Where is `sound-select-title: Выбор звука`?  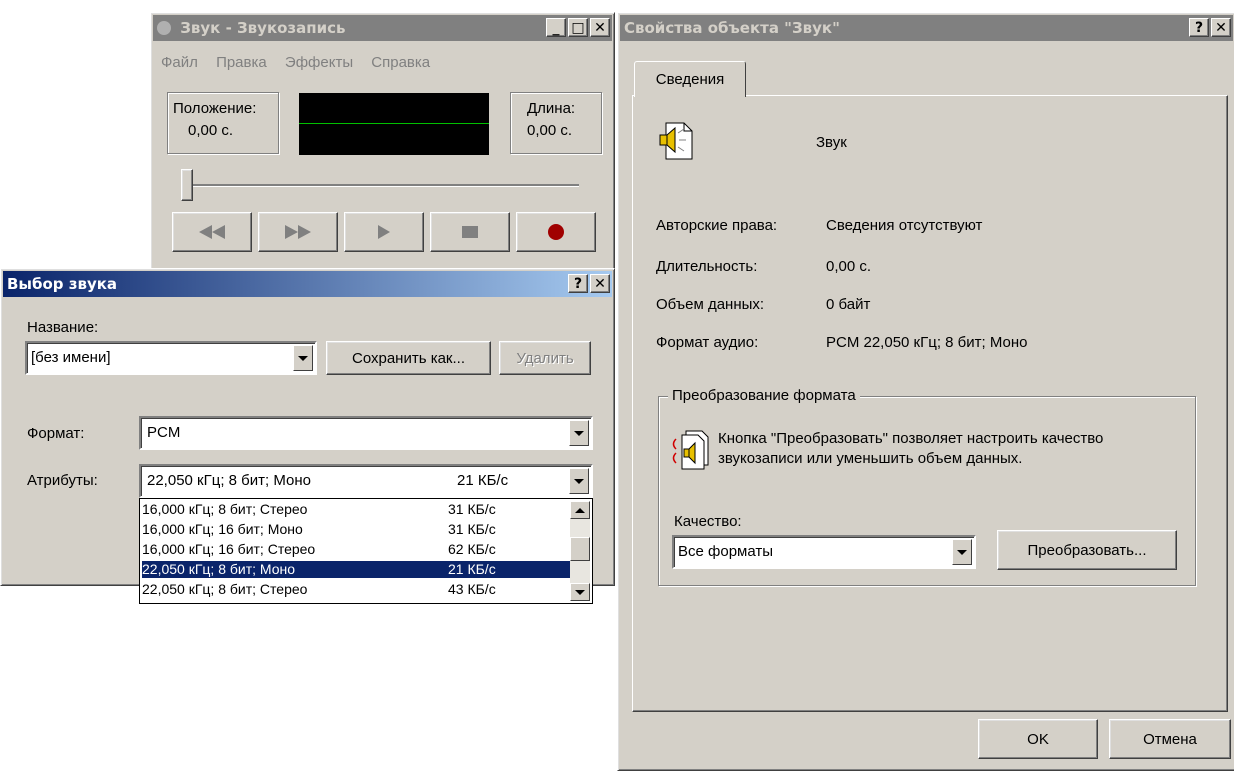
sound-select-title: Выбор звука is located at coordinates (62, 284).